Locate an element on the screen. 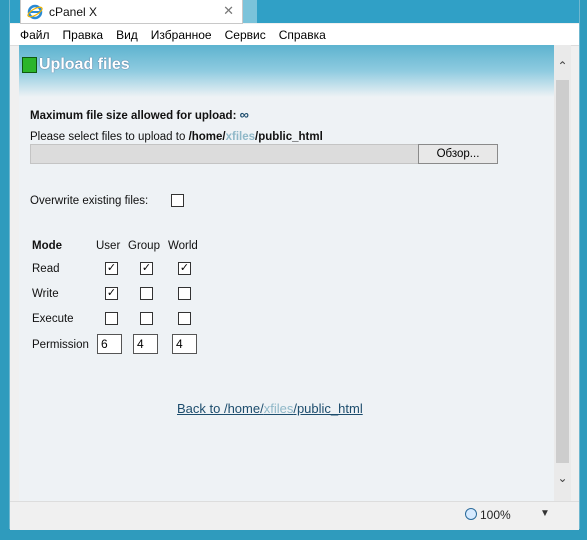  max-size-text: Maximum file size allowed for upload: is located at coordinates (133, 116).